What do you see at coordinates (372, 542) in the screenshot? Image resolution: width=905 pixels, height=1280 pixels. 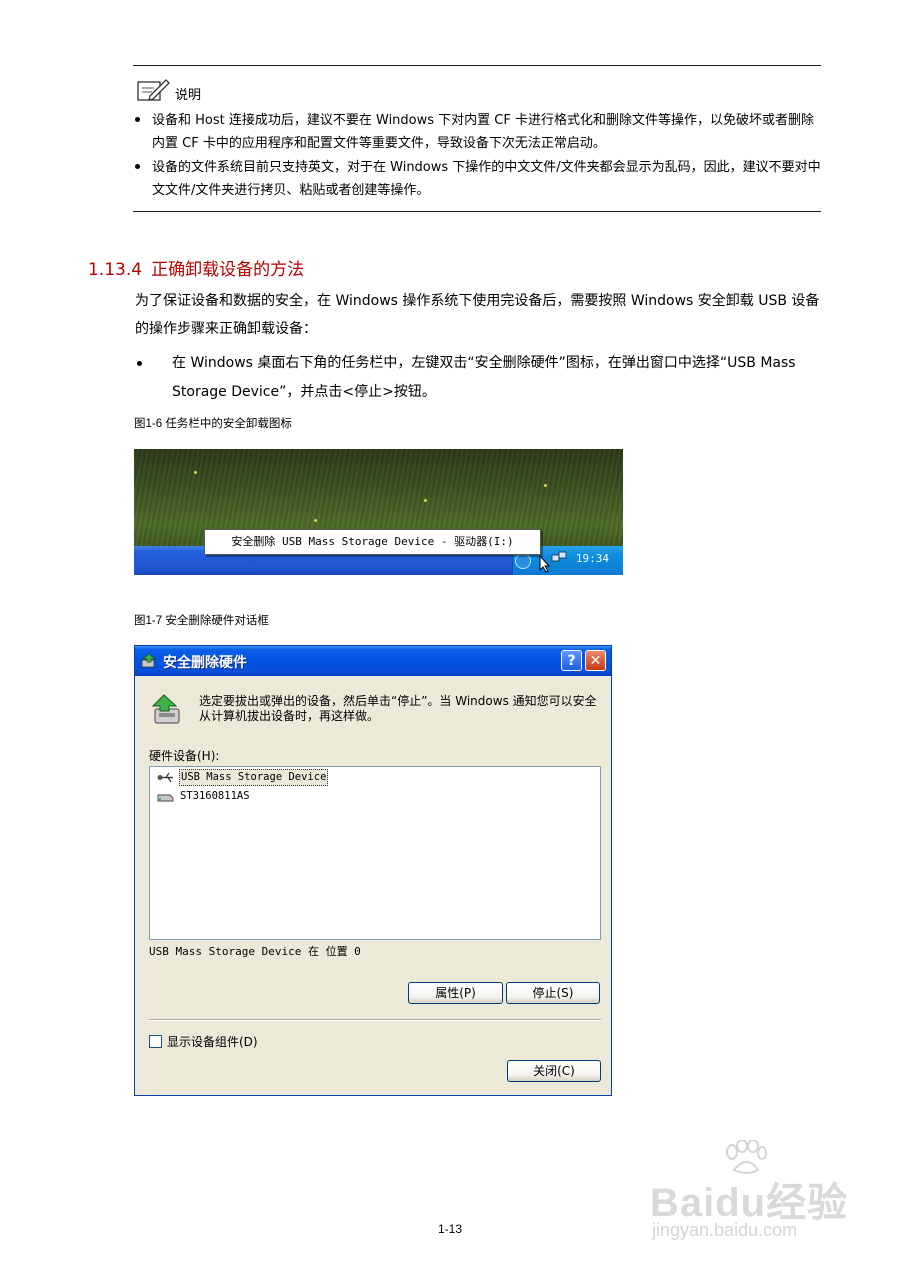 I see `safely-remove-tooltip: 安全删除 USB Mass Storage Device - 驱动器(I:)` at bounding box center [372, 542].